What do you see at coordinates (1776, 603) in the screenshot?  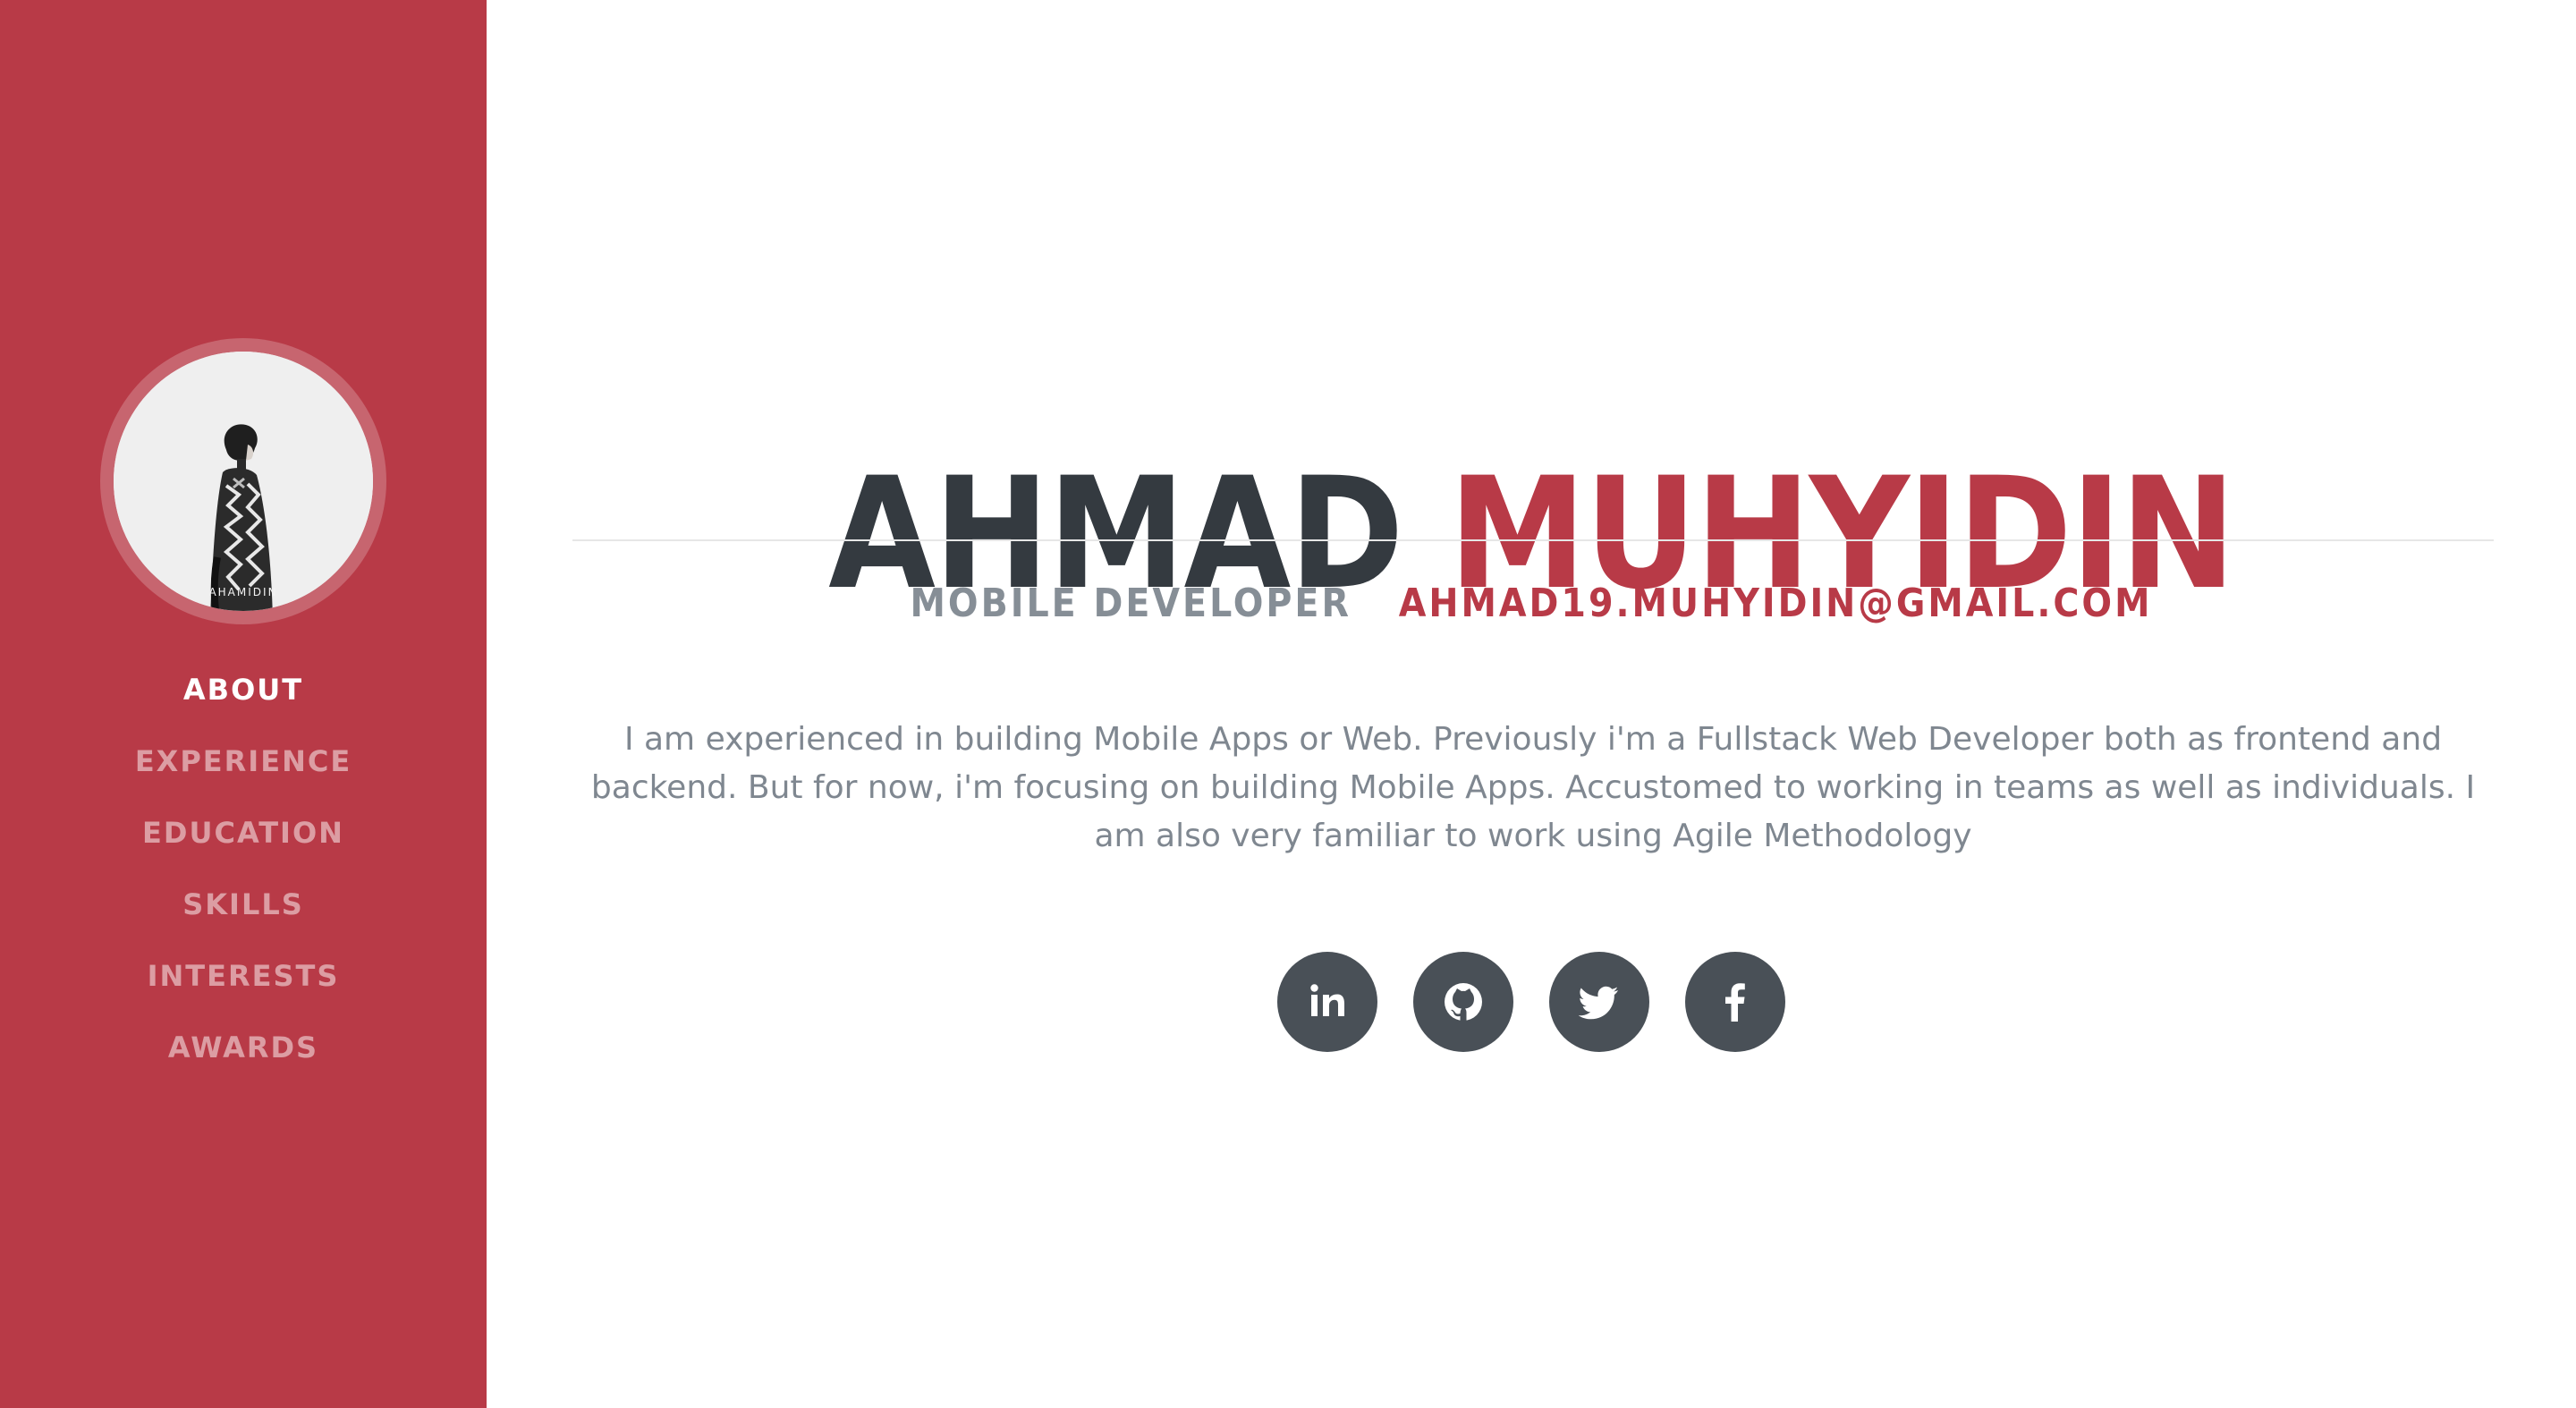 I see `email-link: AHMAD19.MUHYIDIN@GMAIL.COM` at bounding box center [1776, 603].